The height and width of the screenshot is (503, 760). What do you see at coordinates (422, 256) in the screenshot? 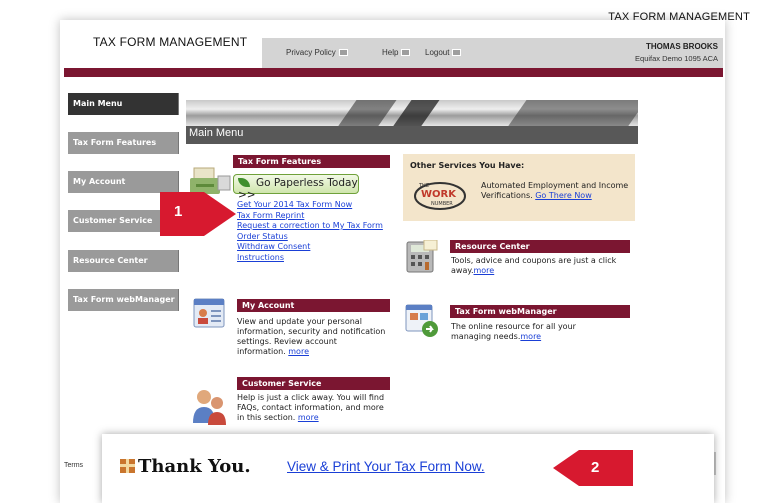
I see `calculator-icon` at bounding box center [422, 256].